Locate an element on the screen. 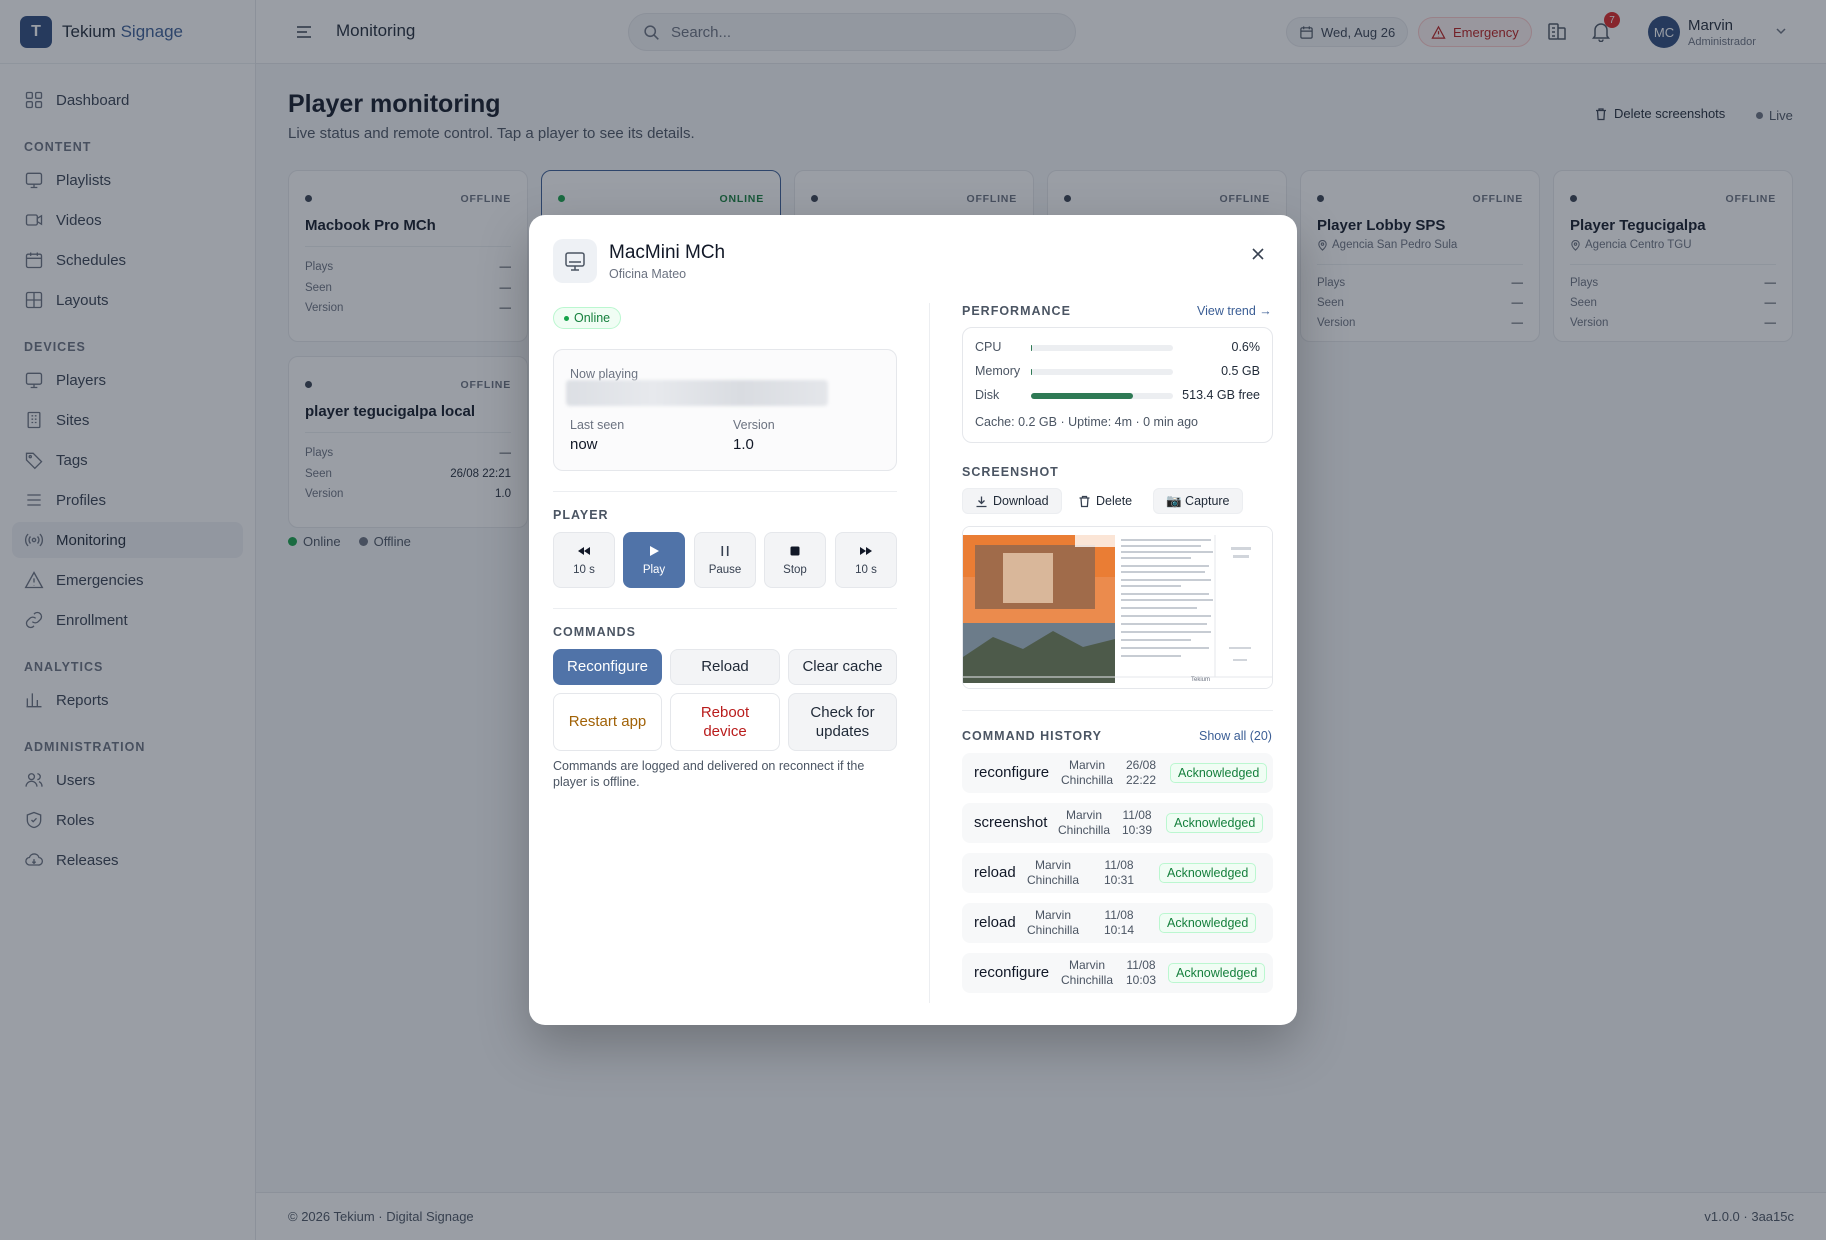 Image resolution: width=1826 pixels, height=1240 pixels. last-seen-label: Last seen is located at coordinates (597, 425).